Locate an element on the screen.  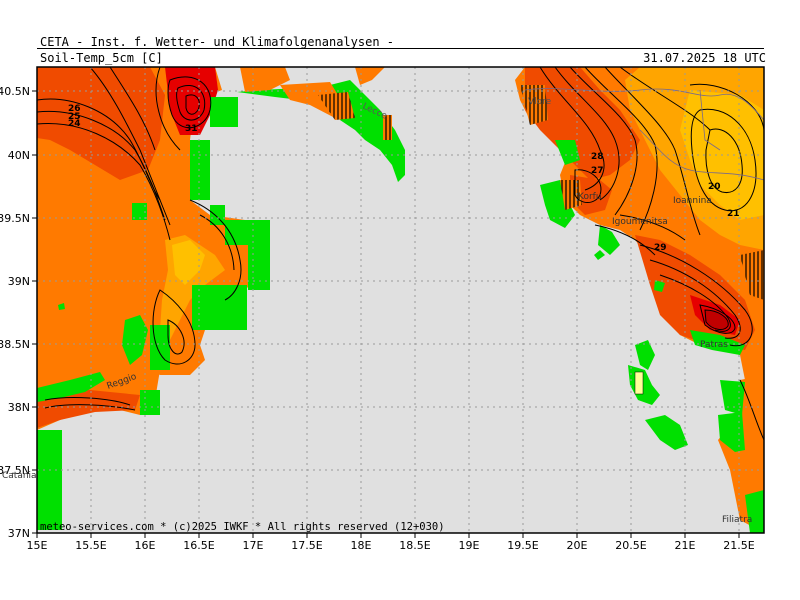
lon-label: 20E is located at coordinates (577, 545).